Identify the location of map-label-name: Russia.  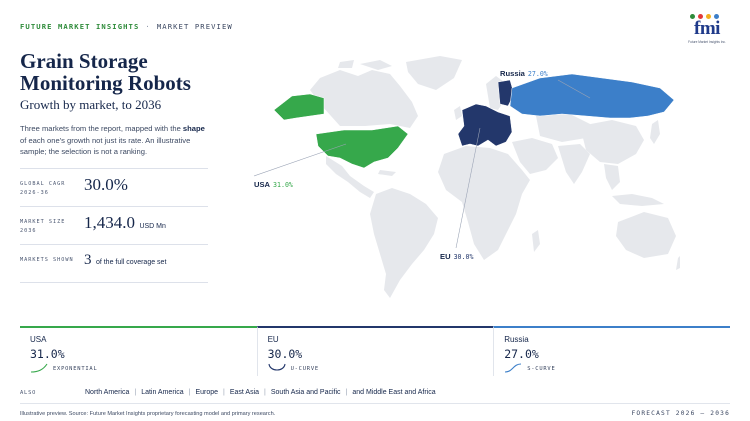
(512, 73).